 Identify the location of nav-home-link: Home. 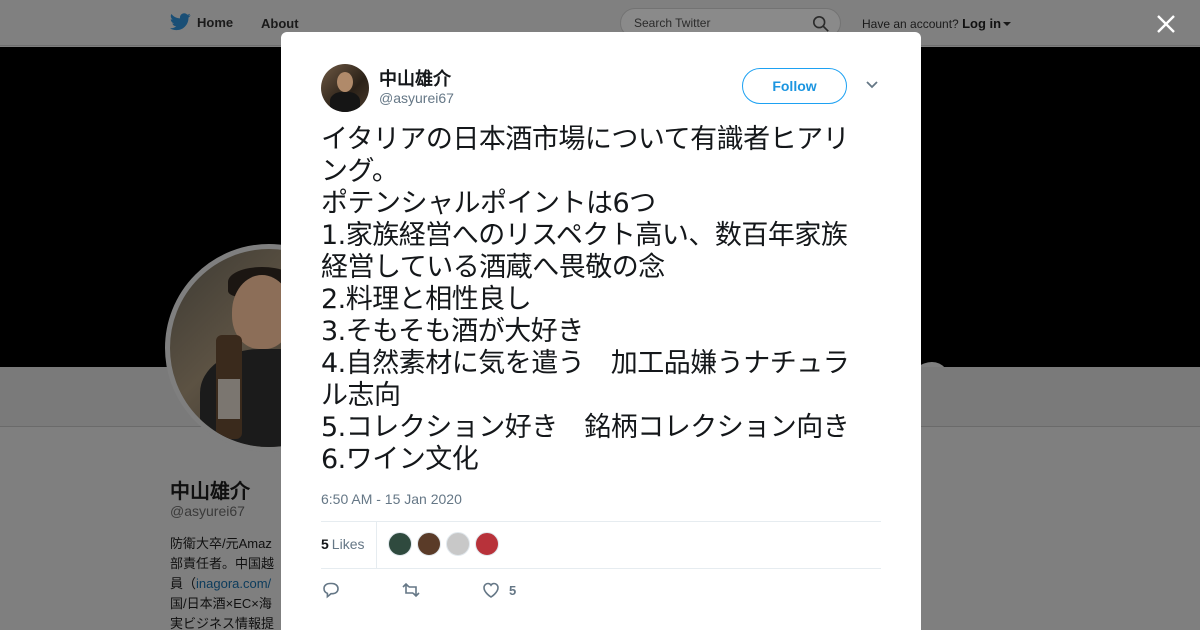
(201, 22).